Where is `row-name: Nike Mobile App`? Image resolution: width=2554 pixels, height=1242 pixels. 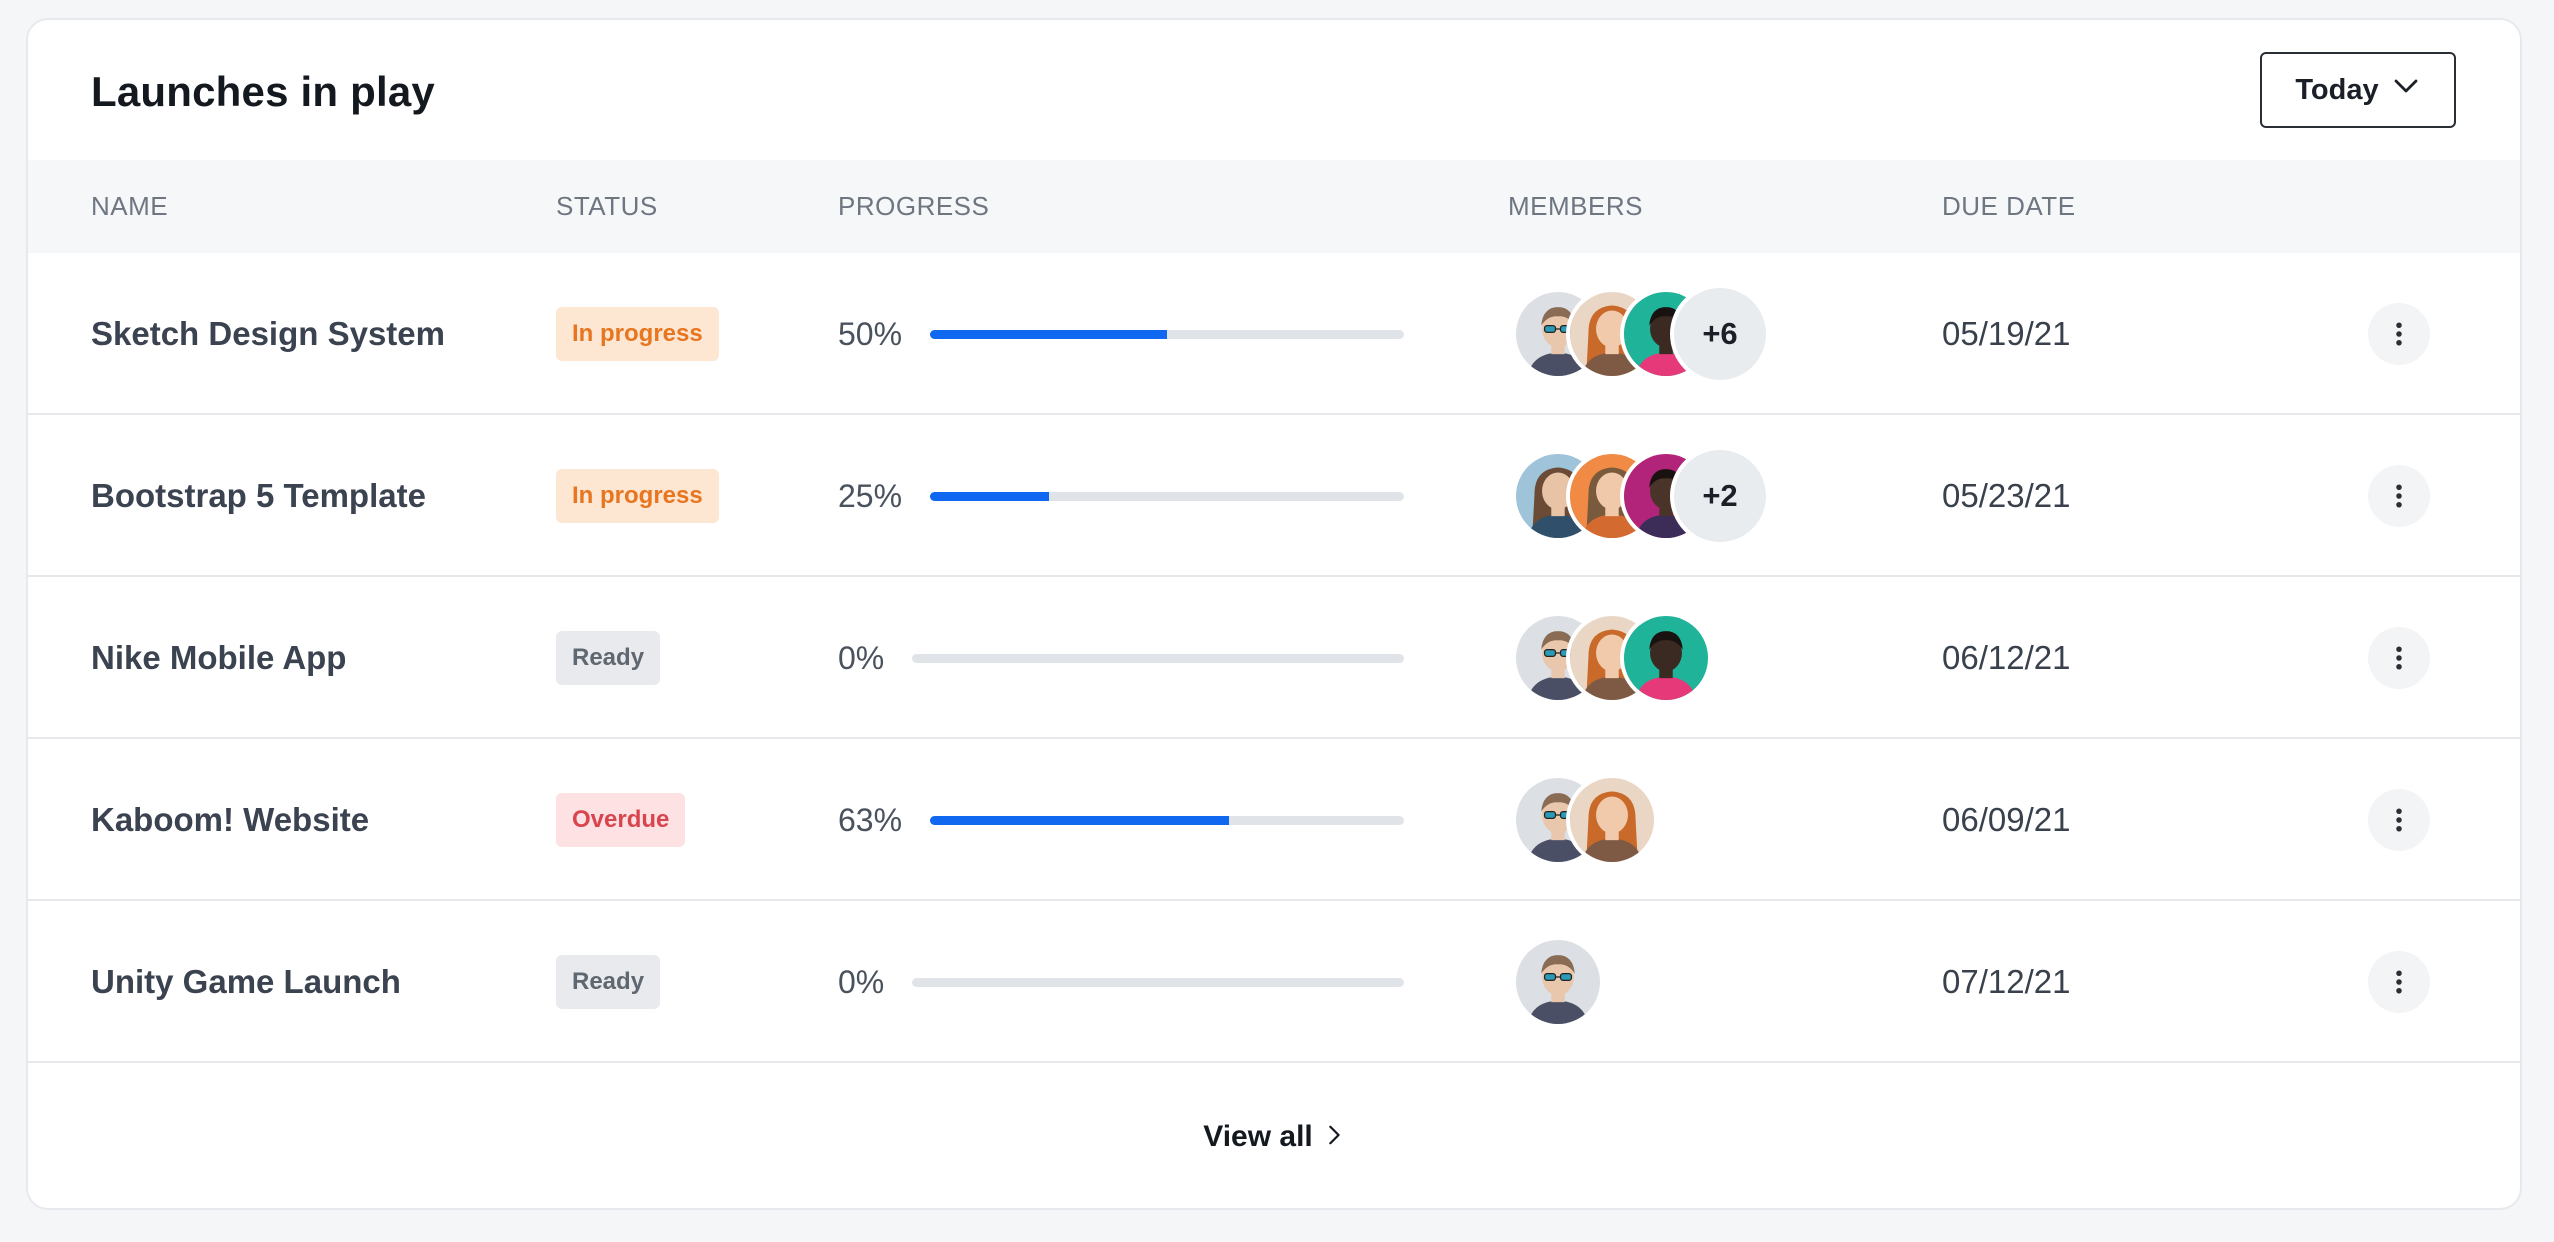 row-name: Nike Mobile App is located at coordinates (218, 658).